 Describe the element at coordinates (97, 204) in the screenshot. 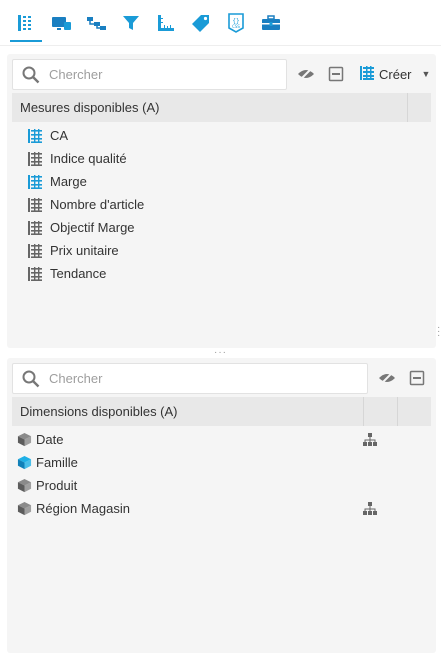

I see `measure-label: Nombre d'article` at that location.